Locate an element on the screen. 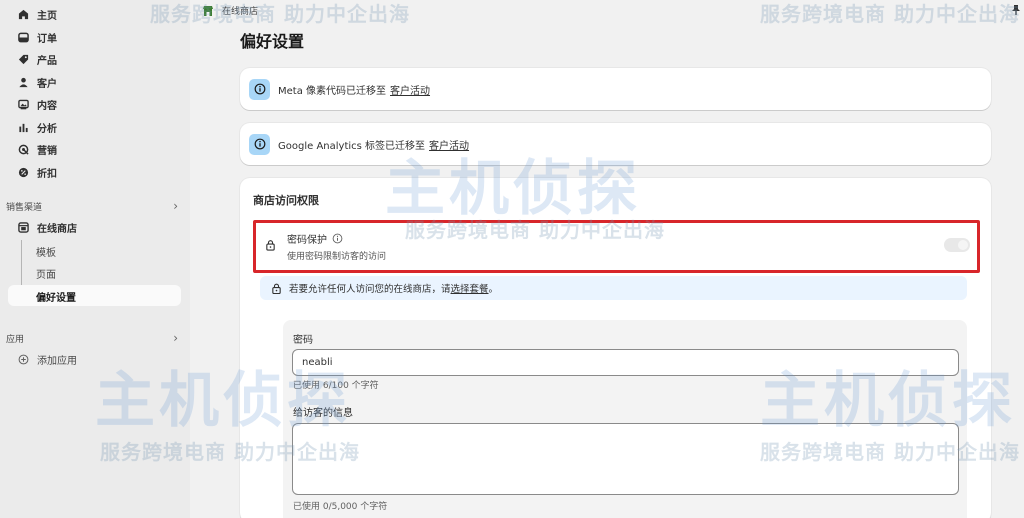 The height and width of the screenshot is (518, 1024). sidebar-item-content: 内容 is located at coordinates (91, 104).